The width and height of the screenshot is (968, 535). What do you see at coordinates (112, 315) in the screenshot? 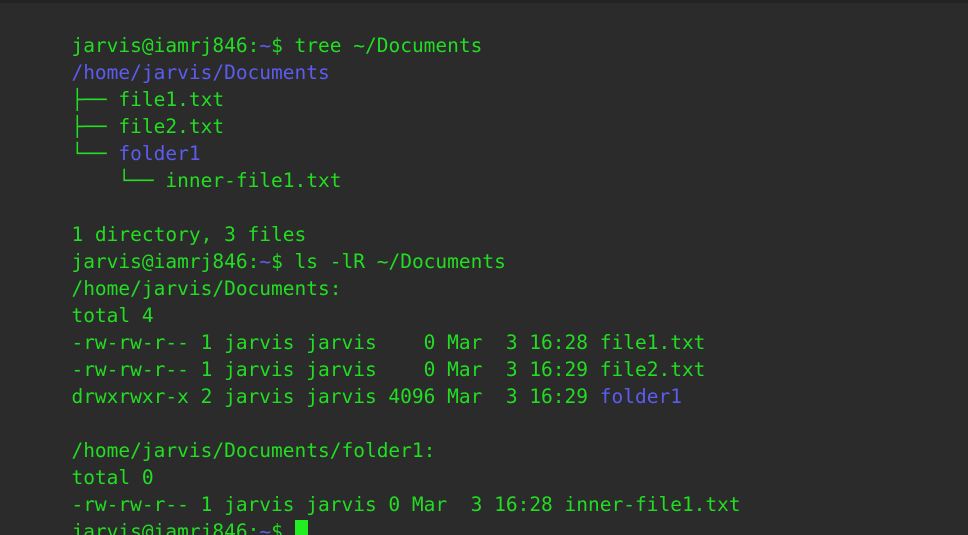
I see `ls-total-text: total 4` at bounding box center [112, 315].